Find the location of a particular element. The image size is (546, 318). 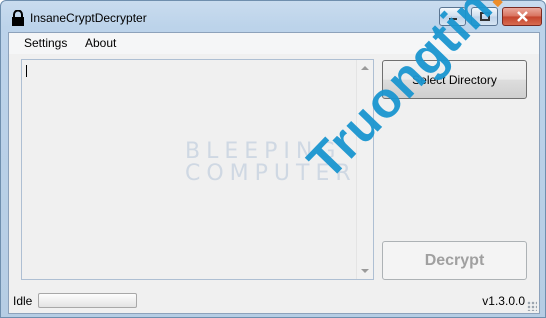

status-bar: Idle v1.3.0.0 is located at coordinates (274, 301).